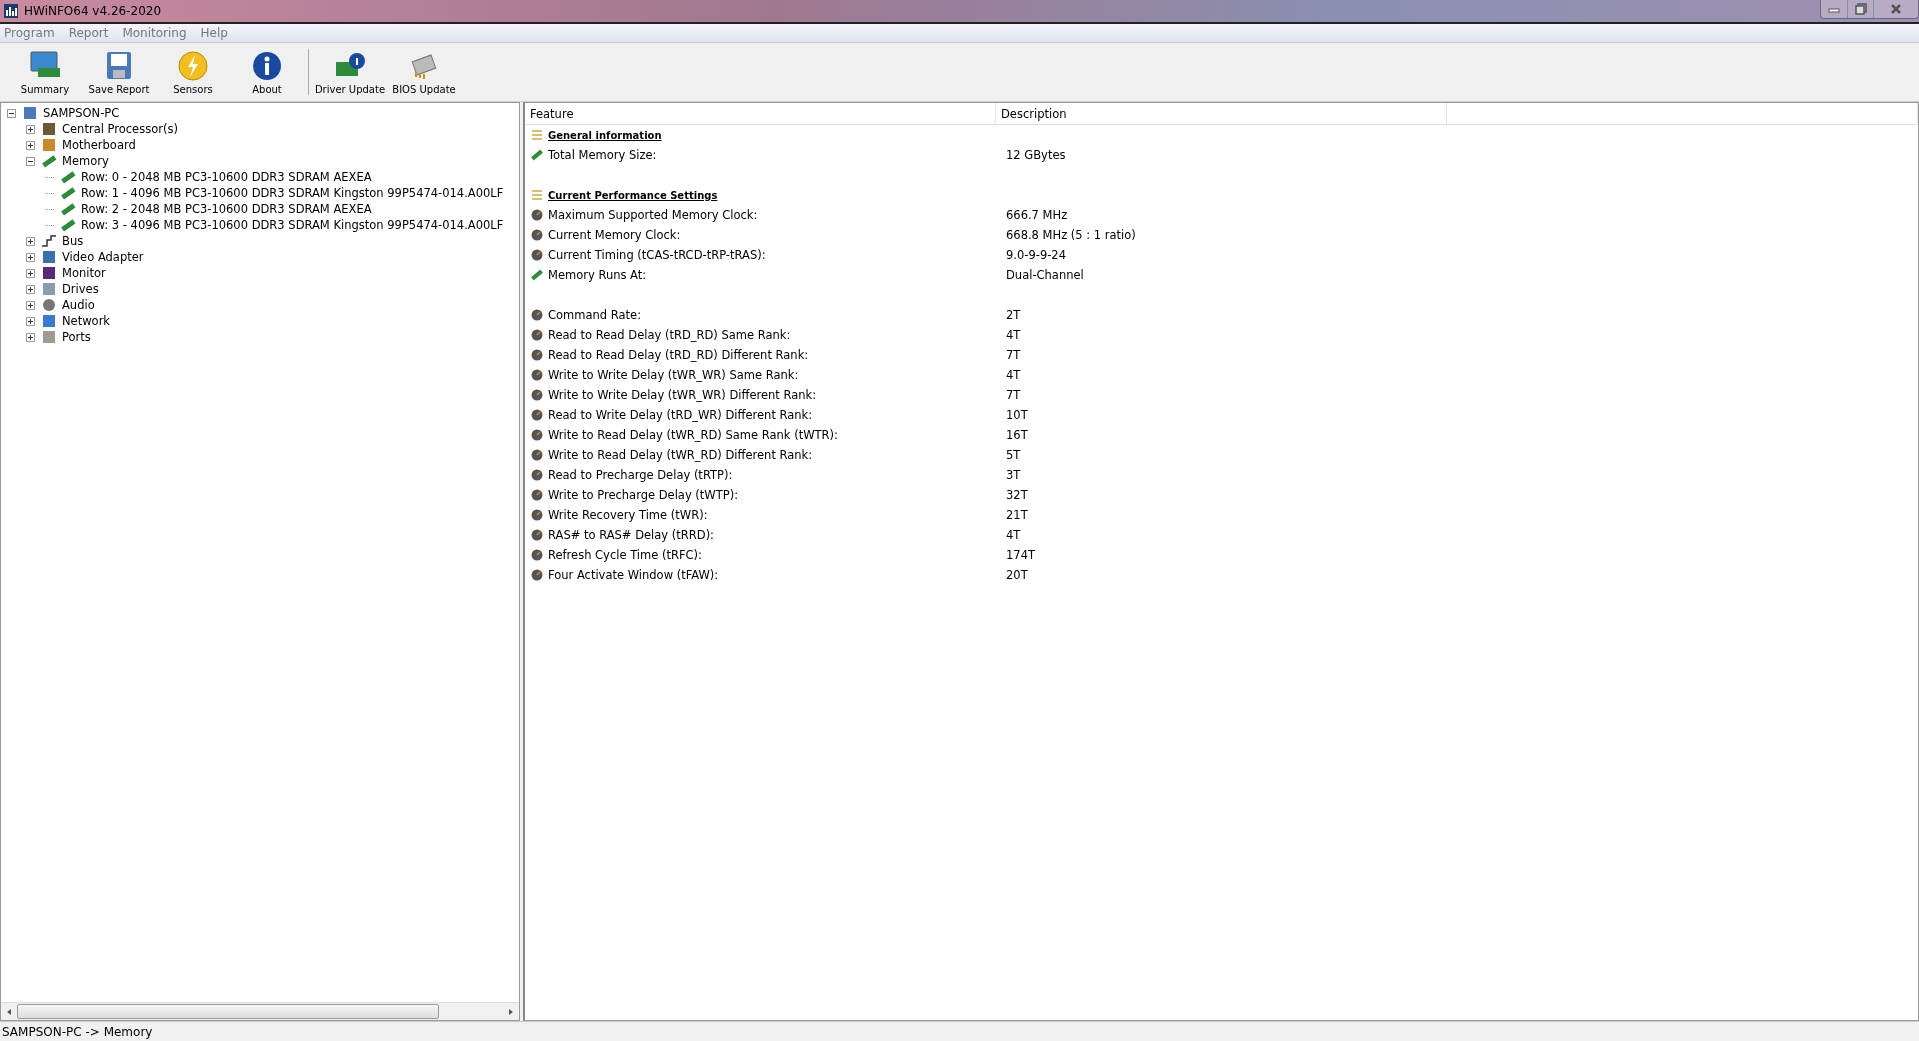  I want to click on toolbar-button: BIOS Update, so click(424, 72).